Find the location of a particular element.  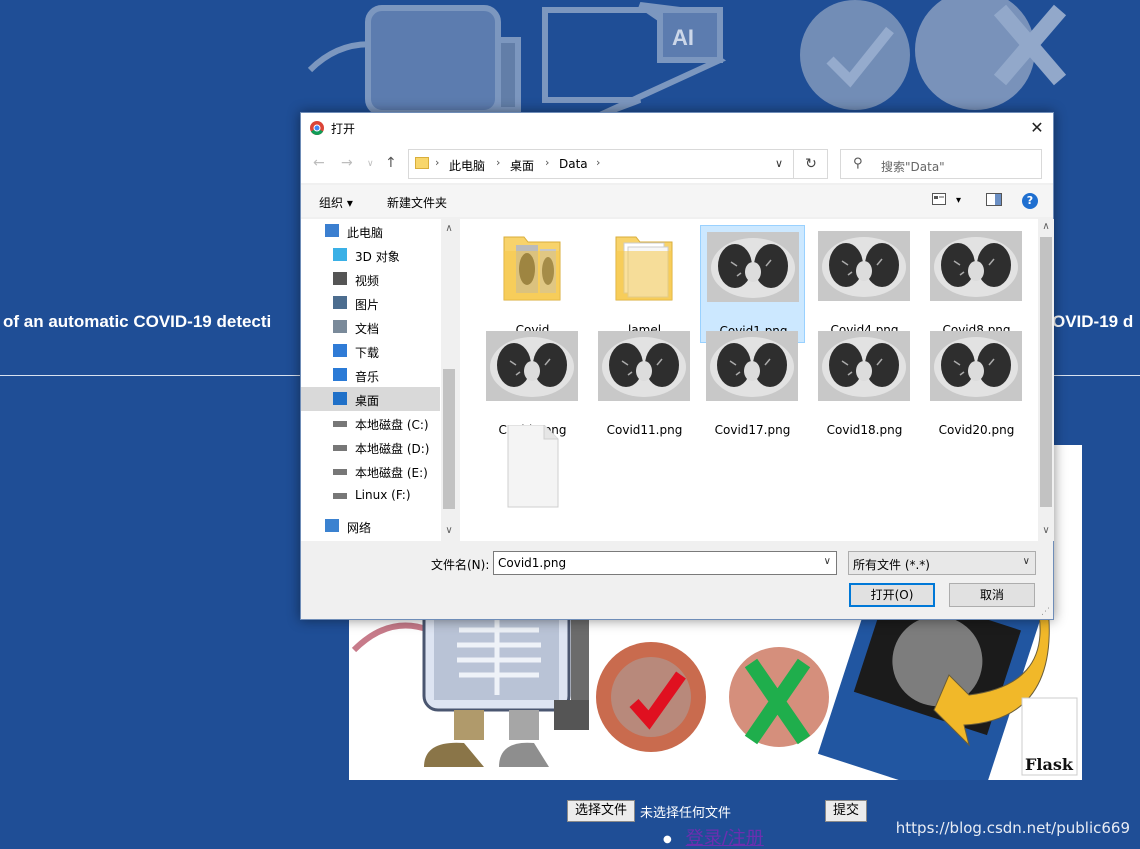

tree-item-label: 本地磁盘 (C:) is located at coordinates (392, 425).